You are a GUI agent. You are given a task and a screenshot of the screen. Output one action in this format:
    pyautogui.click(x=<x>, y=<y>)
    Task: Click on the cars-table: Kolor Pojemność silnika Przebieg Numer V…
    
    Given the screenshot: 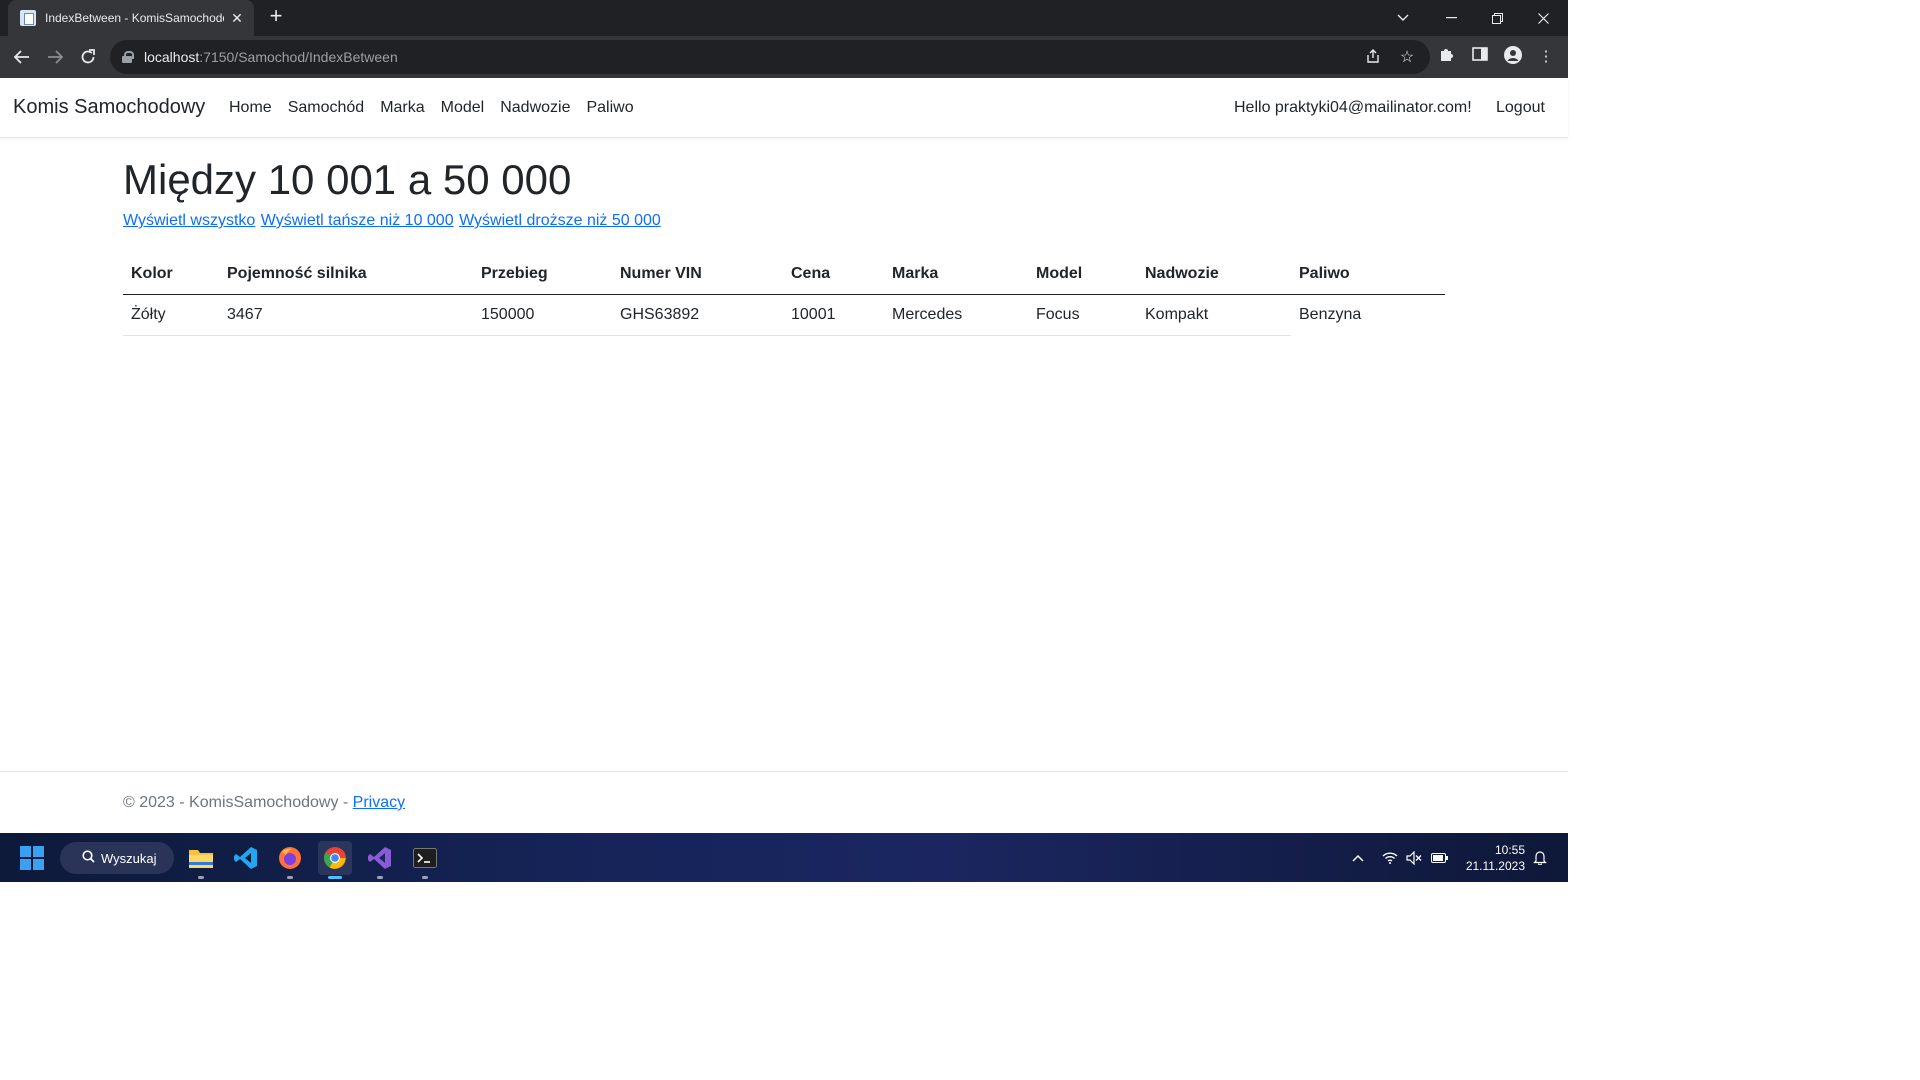 What is the action you would take?
    pyautogui.click(x=784, y=295)
    